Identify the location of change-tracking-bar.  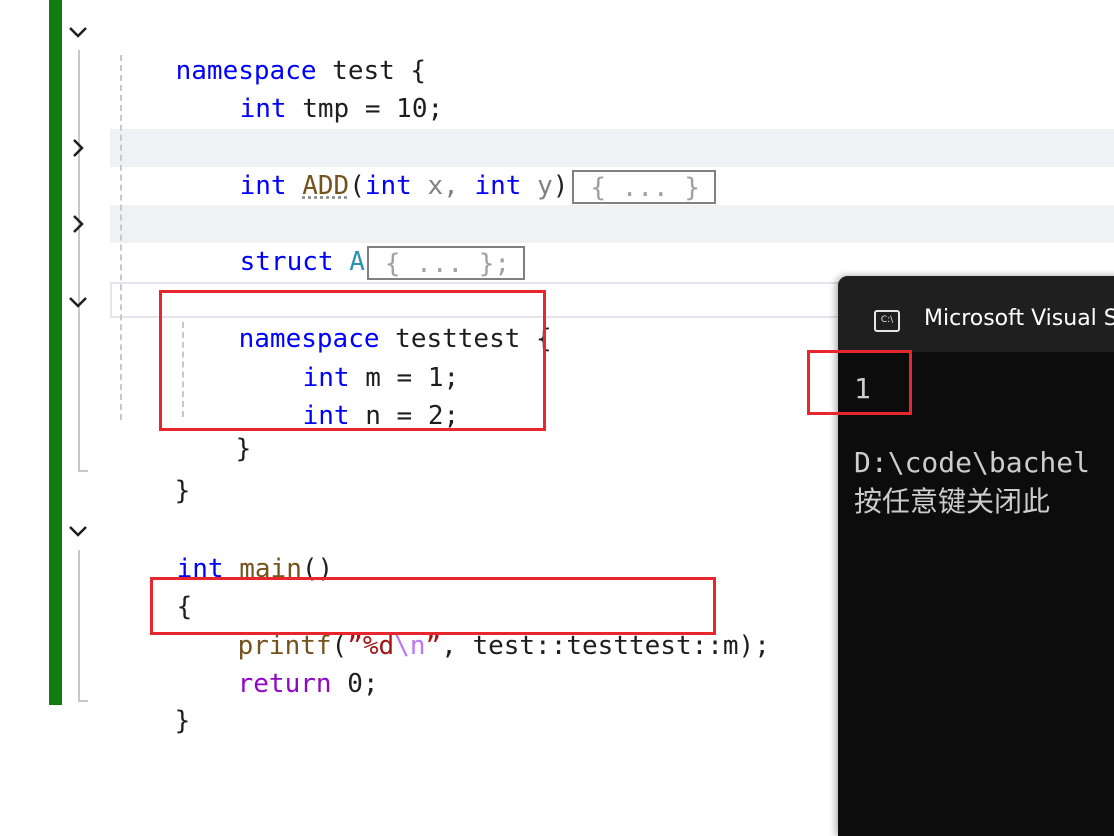
(55, 352).